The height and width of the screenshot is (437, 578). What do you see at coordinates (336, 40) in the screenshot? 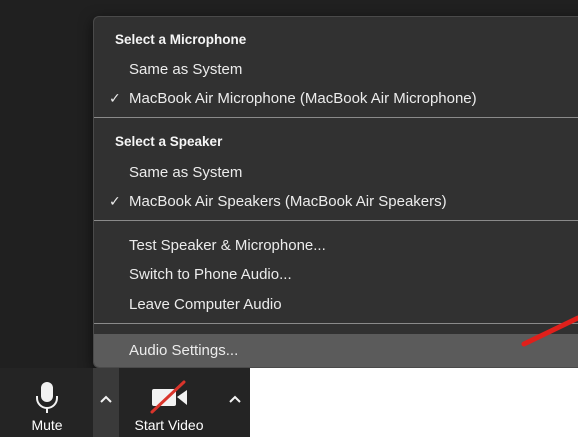
I see `microphone-section-header: Select a Microphone` at bounding box center [336, 40].